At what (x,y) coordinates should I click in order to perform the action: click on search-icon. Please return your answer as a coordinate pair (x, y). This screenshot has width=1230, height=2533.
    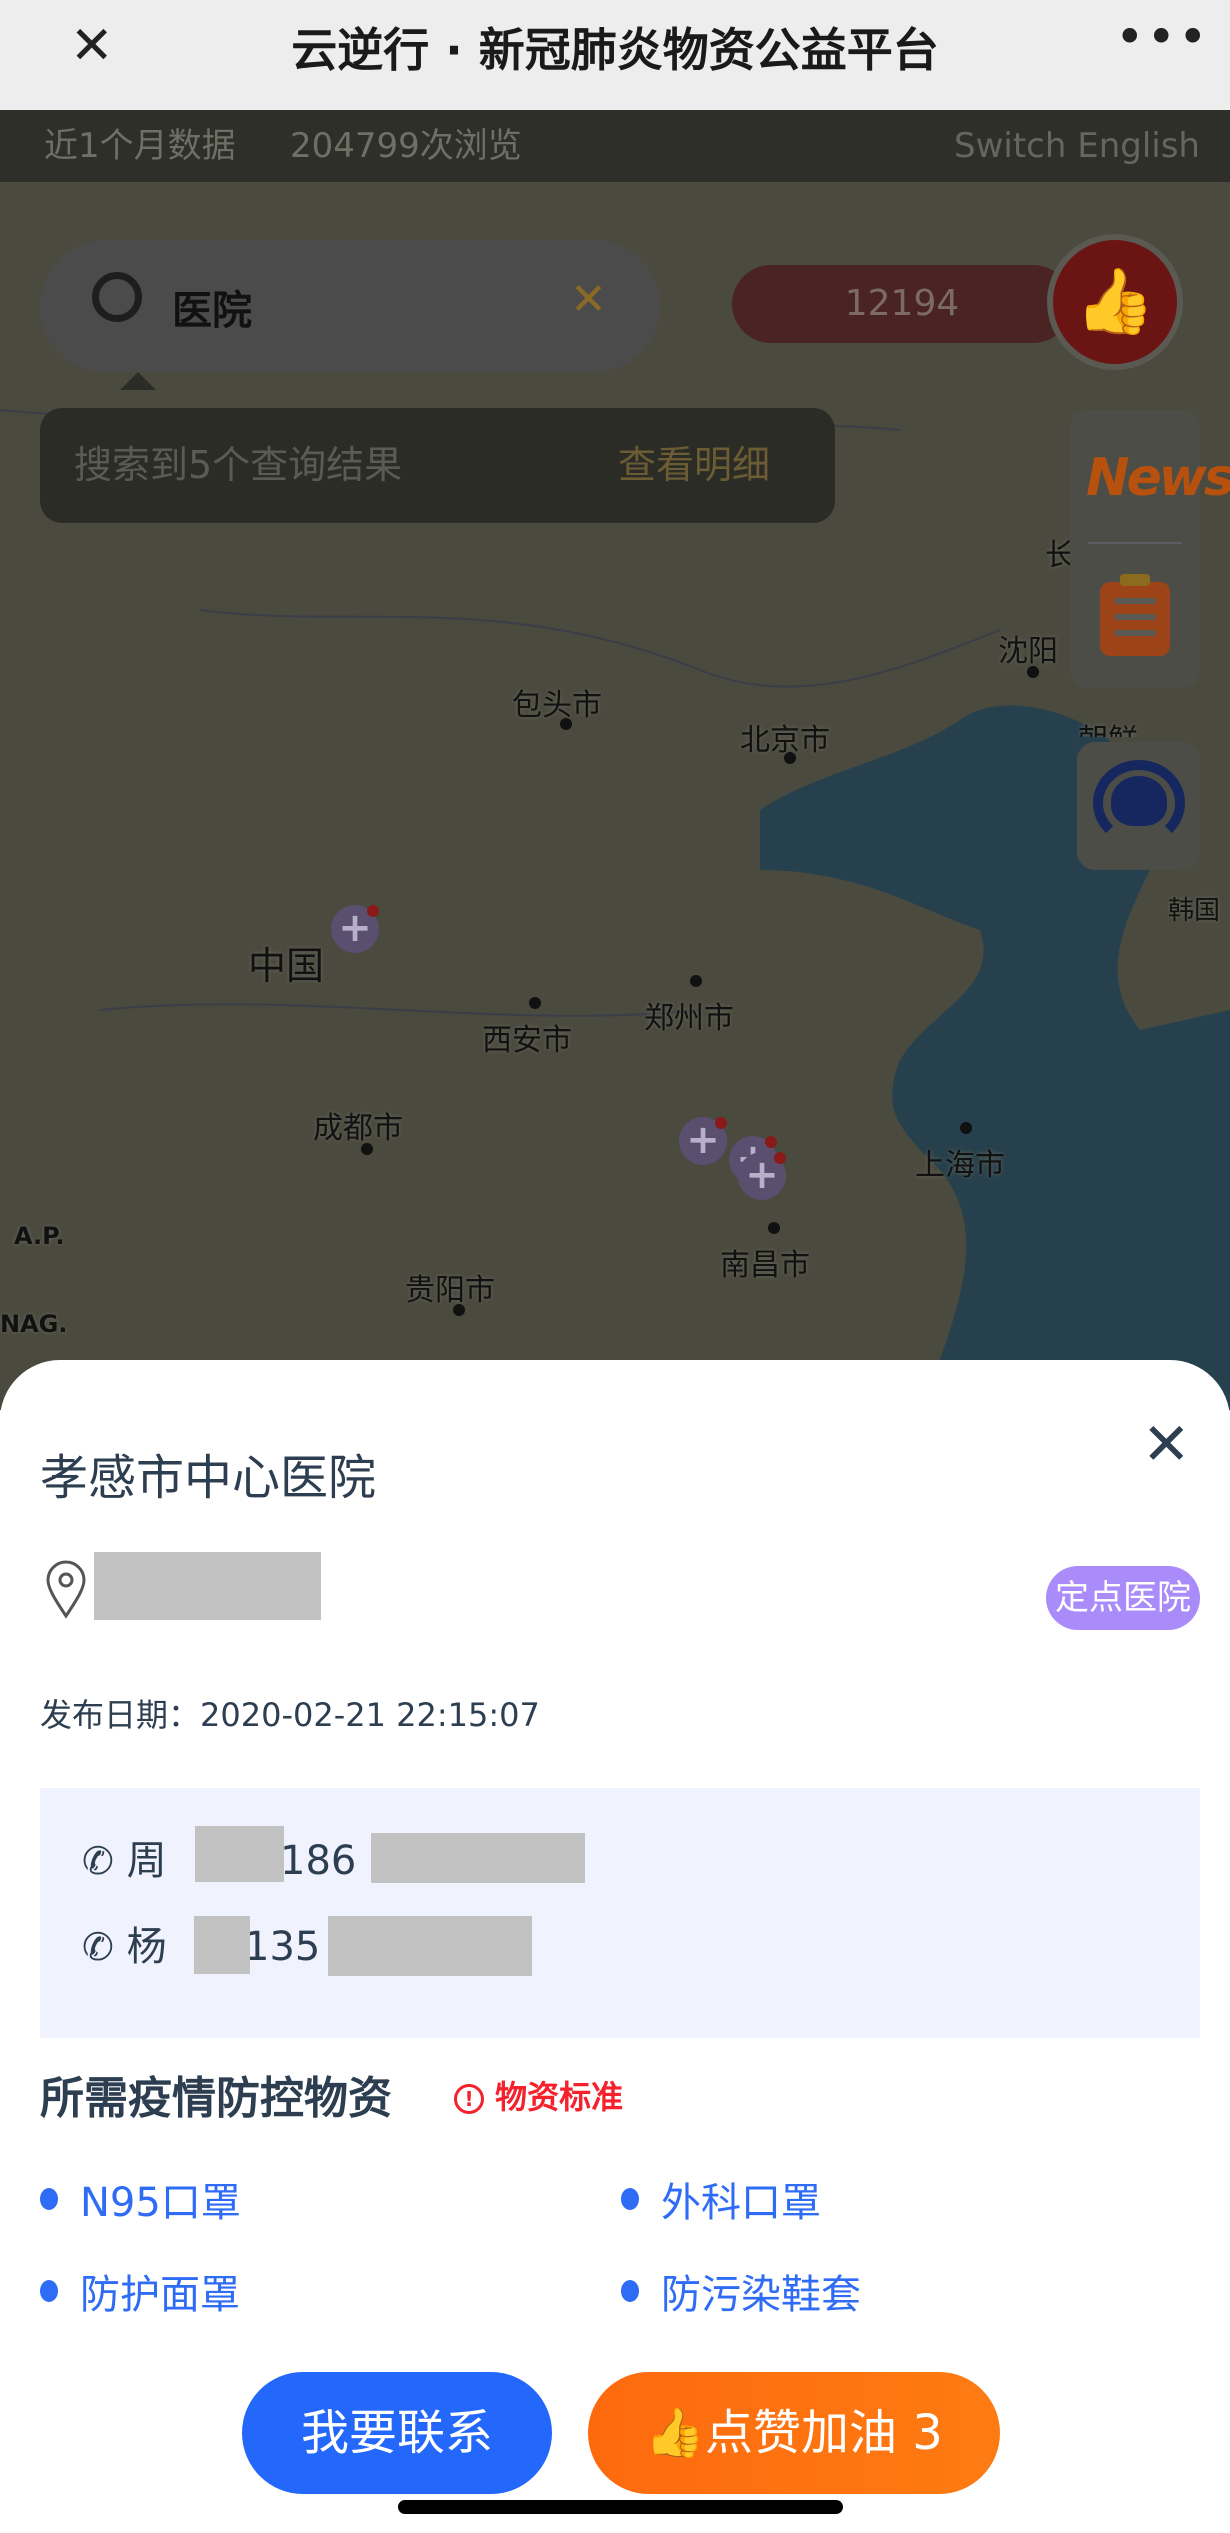
    Looking at the image, I should click on (117, 297).